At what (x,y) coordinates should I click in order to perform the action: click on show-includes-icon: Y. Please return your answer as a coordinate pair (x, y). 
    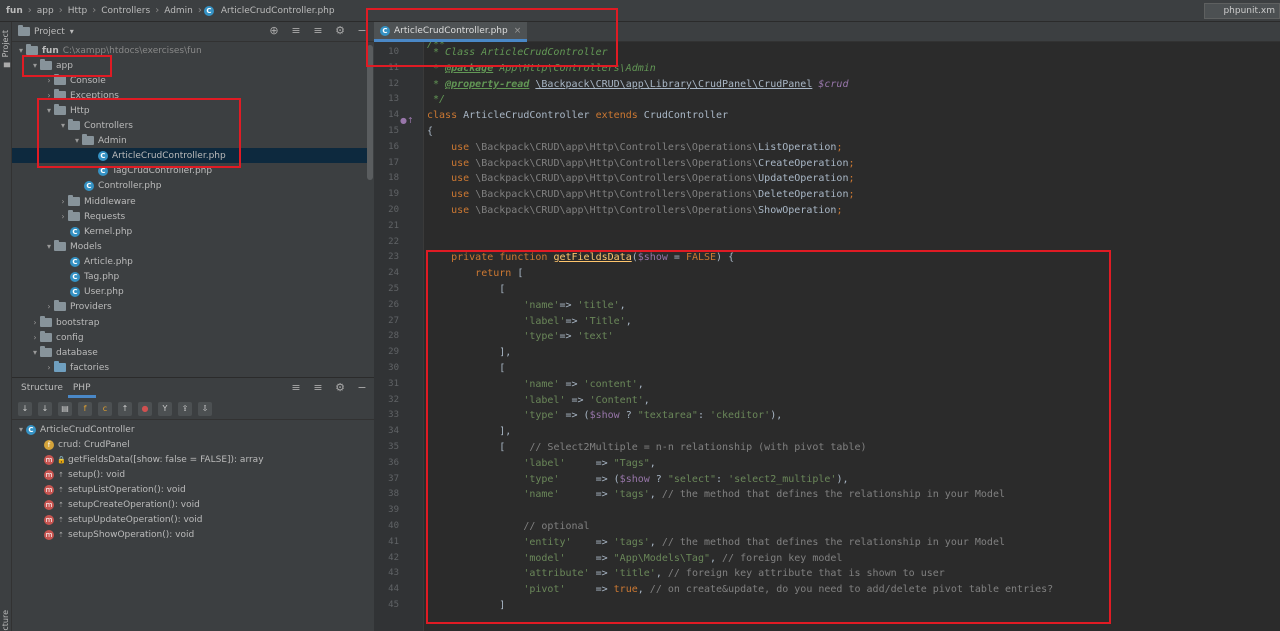
    Looking at the image, I should click on (165, 408).